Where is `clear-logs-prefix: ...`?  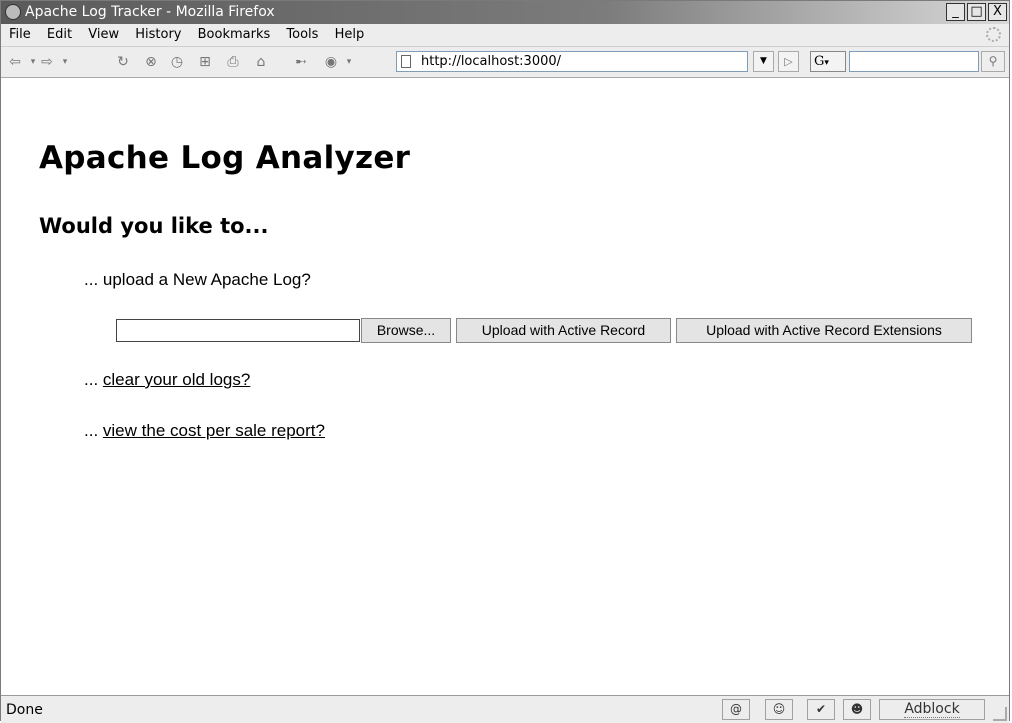 clear-logs-prefix: ... is located at coordinates (93, 379).